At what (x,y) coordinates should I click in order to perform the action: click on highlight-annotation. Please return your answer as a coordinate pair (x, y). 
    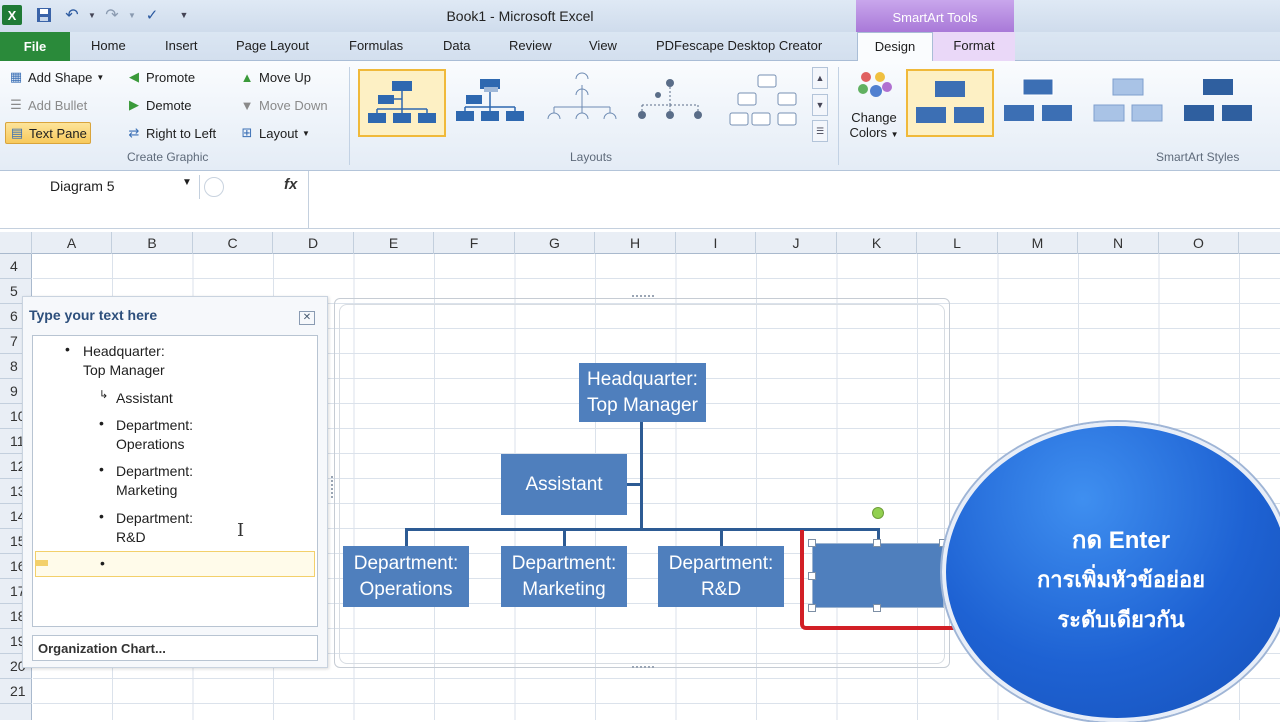
    Looking at the image, I should click on (880, 580).